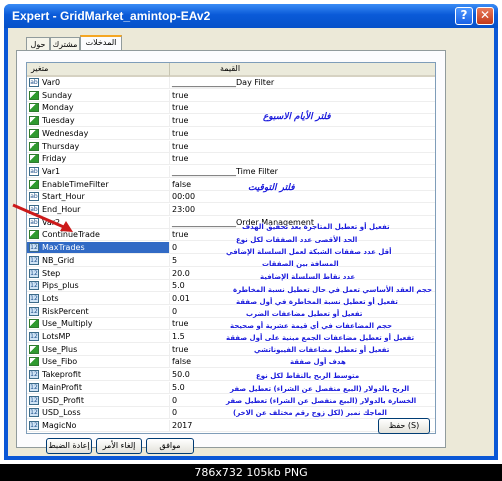  What do you see at coordinates (42, 217) in the screenshot?
I see `red-arrow-icon` at bounding box center [42, 217].